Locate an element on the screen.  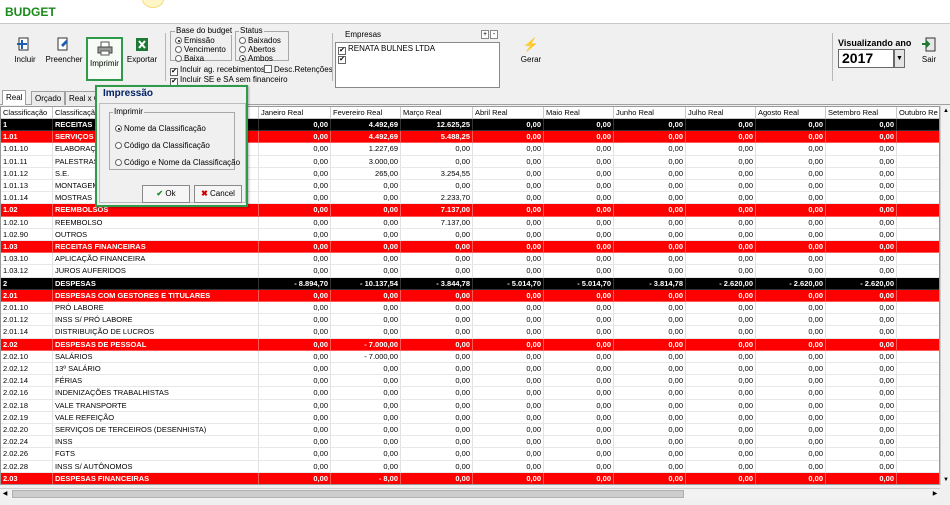
radio-codigo-classificacao: Código da Classificação is located at coordinates (162, 145).